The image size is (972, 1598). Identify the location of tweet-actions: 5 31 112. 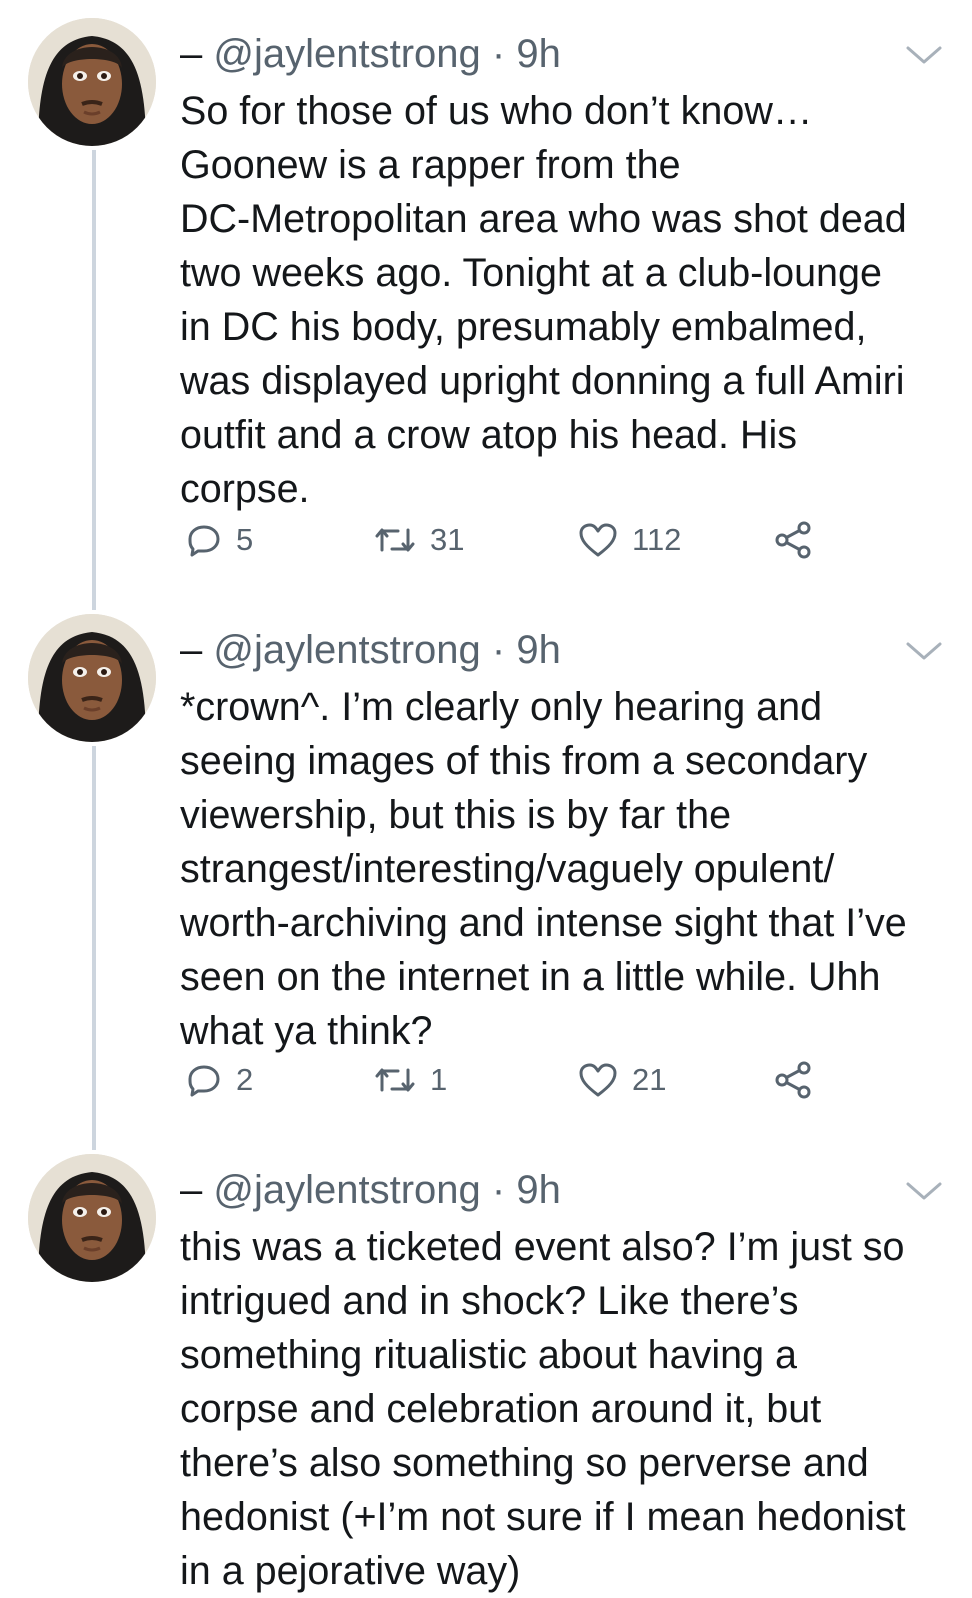
(530, 540).